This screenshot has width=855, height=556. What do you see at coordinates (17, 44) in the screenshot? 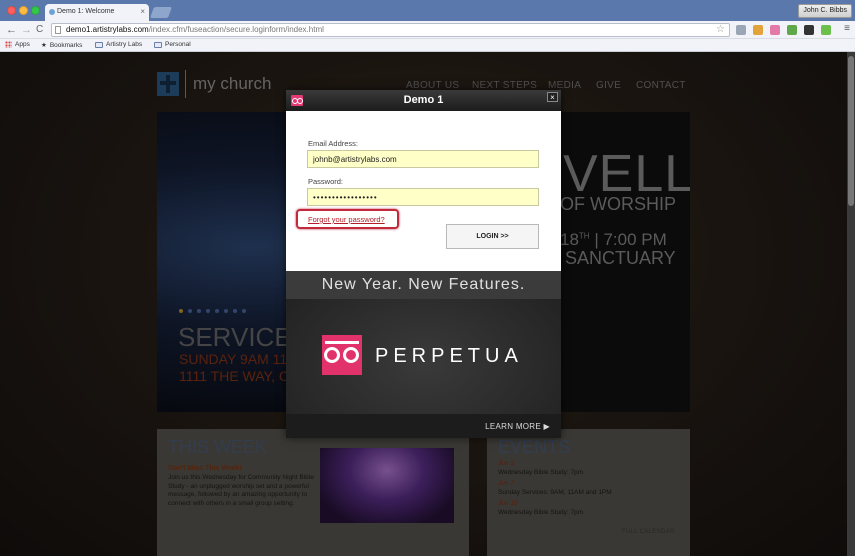
I see `bookmark-apps: Apps` at bounding box center [17, 44].